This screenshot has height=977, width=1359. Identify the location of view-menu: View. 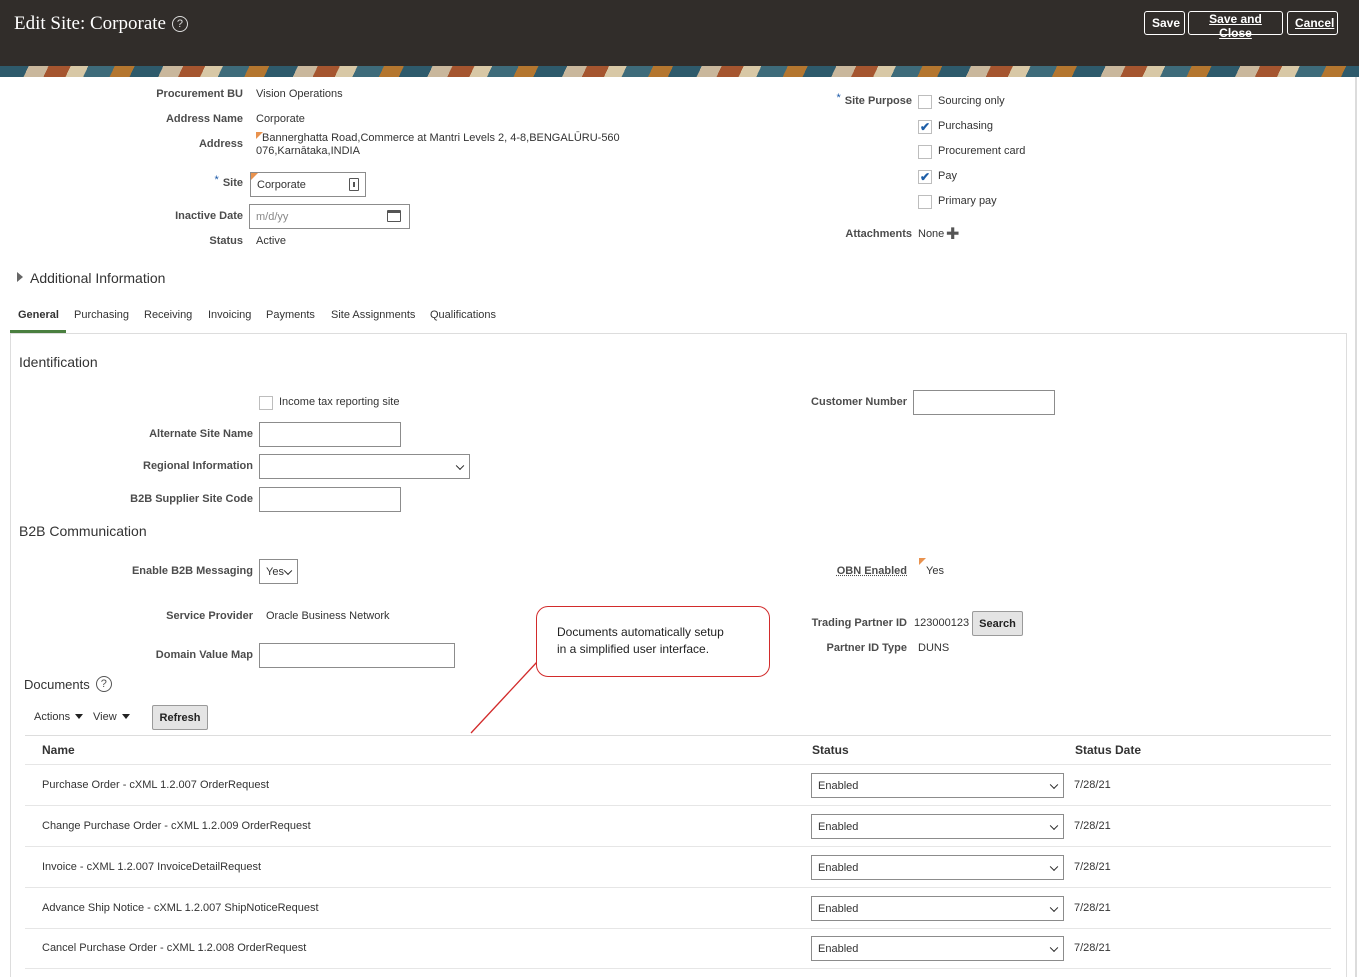
(111, 717).